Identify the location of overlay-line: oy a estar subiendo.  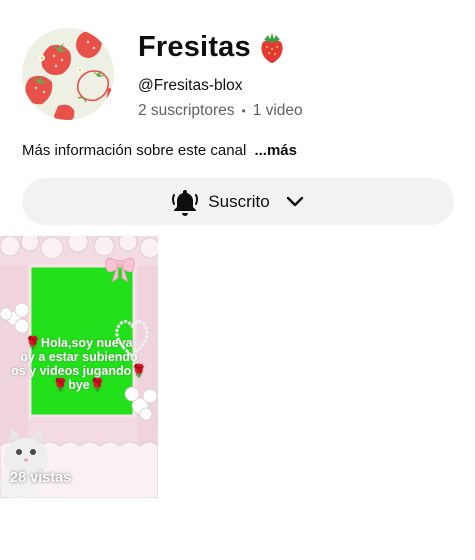
(79, 357).